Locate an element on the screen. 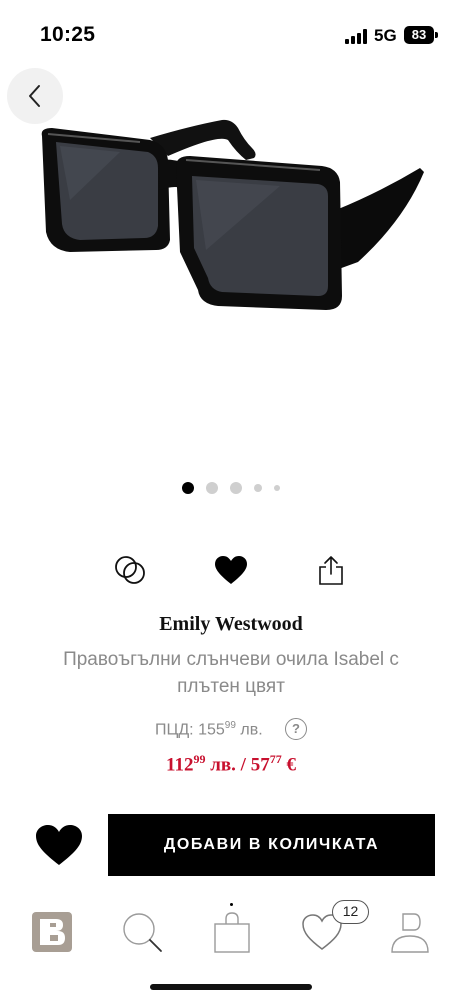  compare-circles-icon is located at coordinates (130, 570).